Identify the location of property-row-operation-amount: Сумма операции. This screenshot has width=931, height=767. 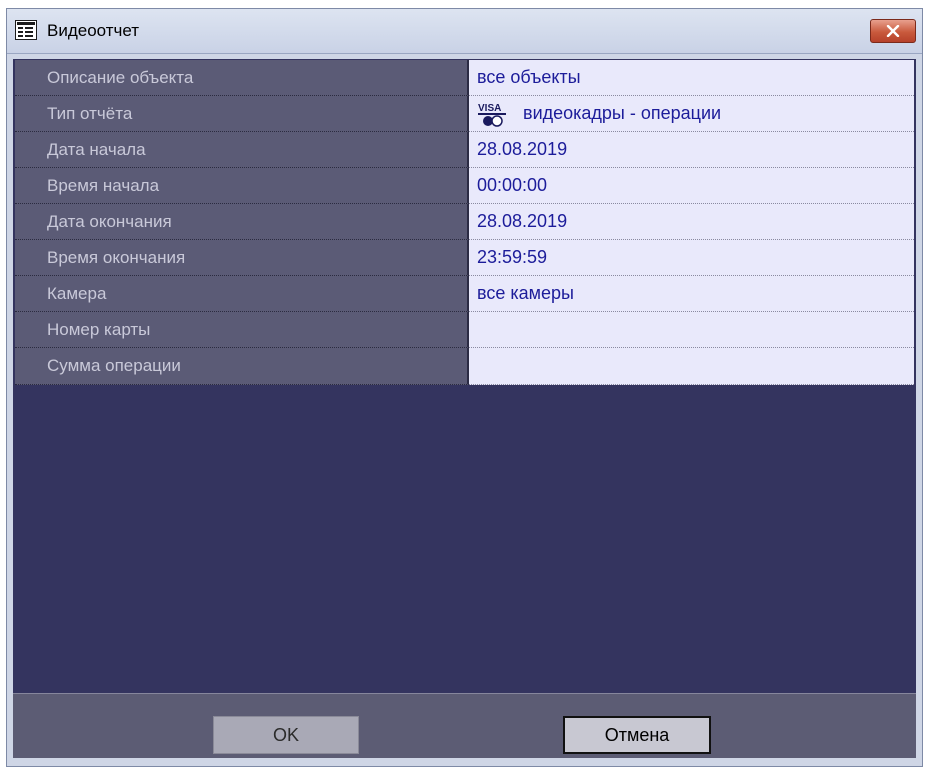
(464, 366).